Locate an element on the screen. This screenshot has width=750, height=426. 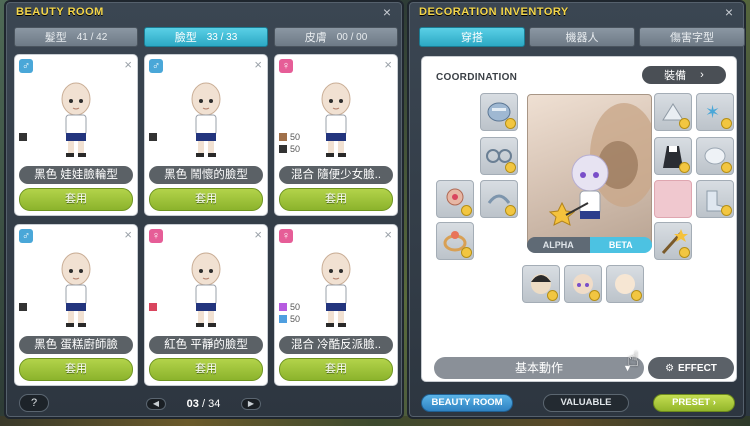
slot-hair is located at coordinates (541, 284).